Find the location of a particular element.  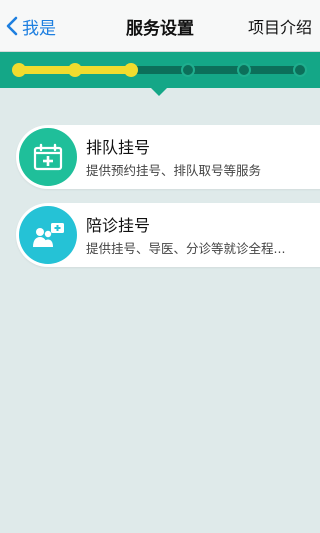

chevron-left-icon is located at coordinates (12, 26).